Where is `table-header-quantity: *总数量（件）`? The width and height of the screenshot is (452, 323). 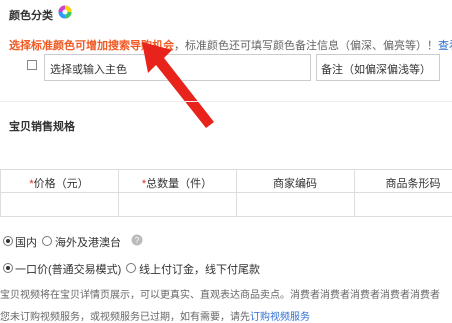
table-header-quantity: *总数量（件） is located at coordinates (177, 184).